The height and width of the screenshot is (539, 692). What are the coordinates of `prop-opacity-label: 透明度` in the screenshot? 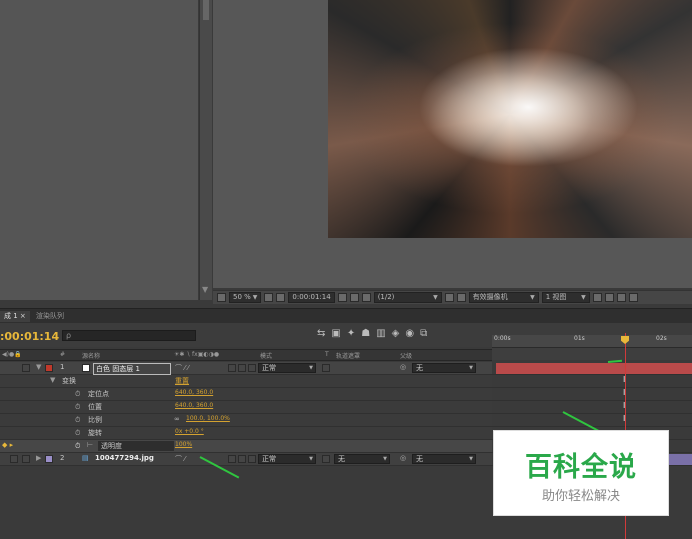 It's located at (136, 446).